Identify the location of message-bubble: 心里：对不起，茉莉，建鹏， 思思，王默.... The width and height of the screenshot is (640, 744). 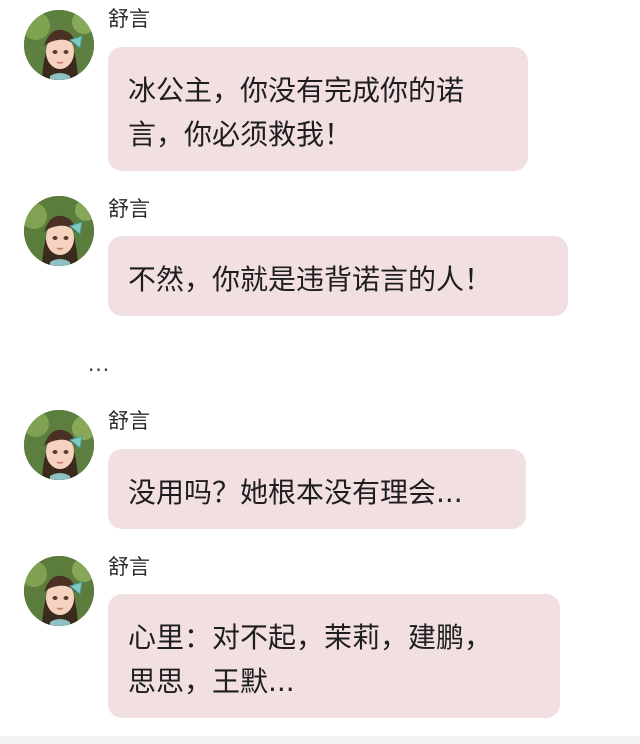
(334, 656).